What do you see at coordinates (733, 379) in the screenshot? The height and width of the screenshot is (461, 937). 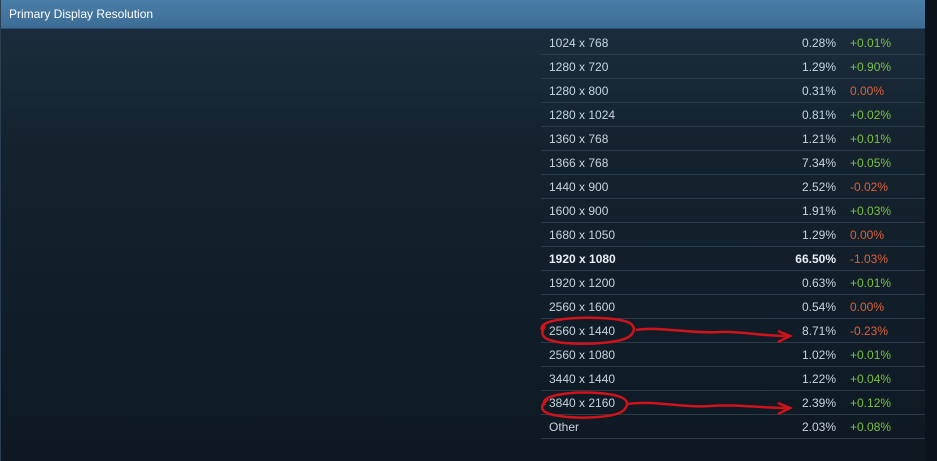 I see `table-row: 3440 x 1440 1.22% +0.04%` at bounding box center [733, 379].